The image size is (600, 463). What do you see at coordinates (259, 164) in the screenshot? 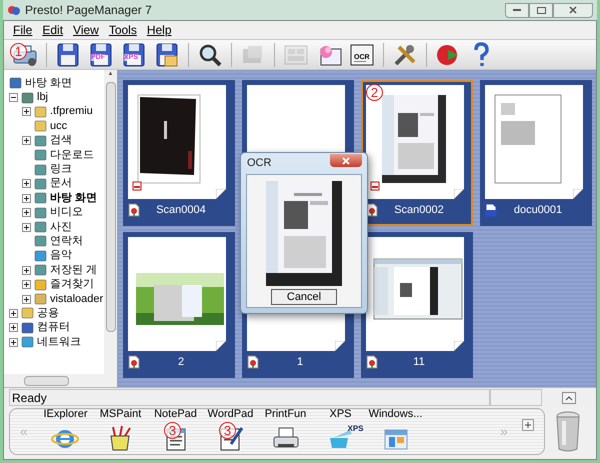
I see `dialog-title: OCR` at bounding box center [259, 164].